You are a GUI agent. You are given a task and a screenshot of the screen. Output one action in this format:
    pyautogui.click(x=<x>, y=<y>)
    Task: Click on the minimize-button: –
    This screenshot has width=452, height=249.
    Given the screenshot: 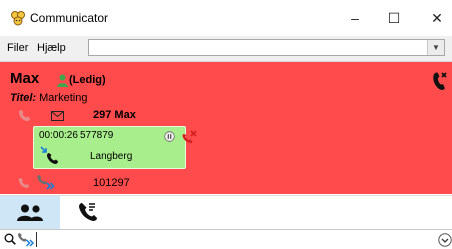 What is the action you would take?
    pyautogui.click(x=355, y=18)
    